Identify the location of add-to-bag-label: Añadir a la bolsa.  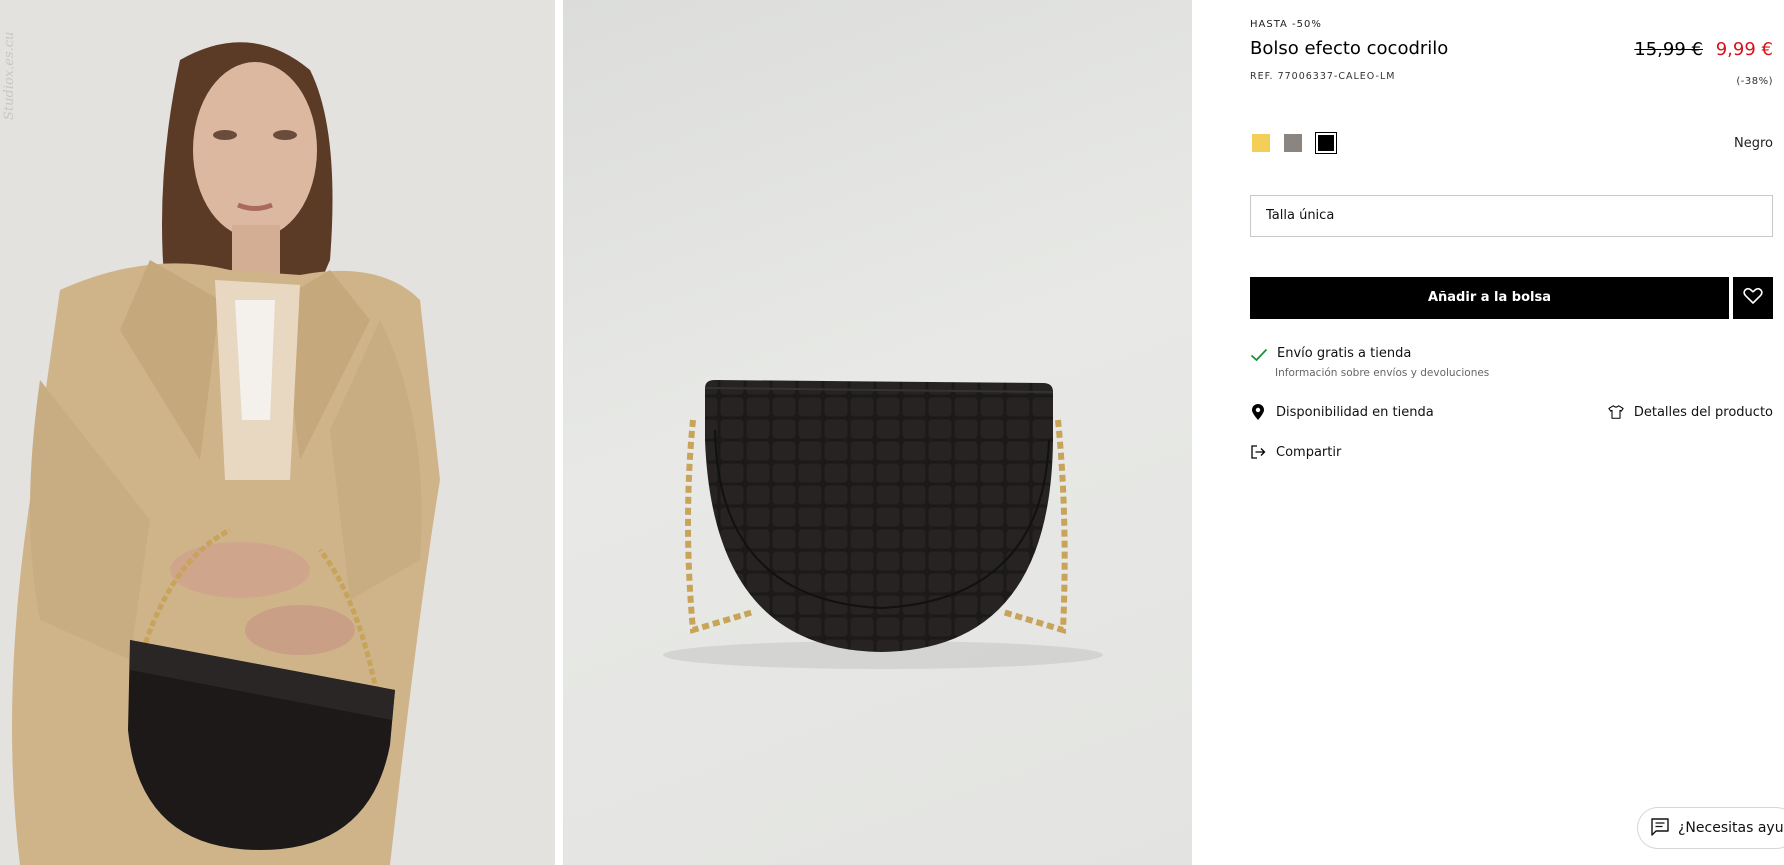
(1489, 297).